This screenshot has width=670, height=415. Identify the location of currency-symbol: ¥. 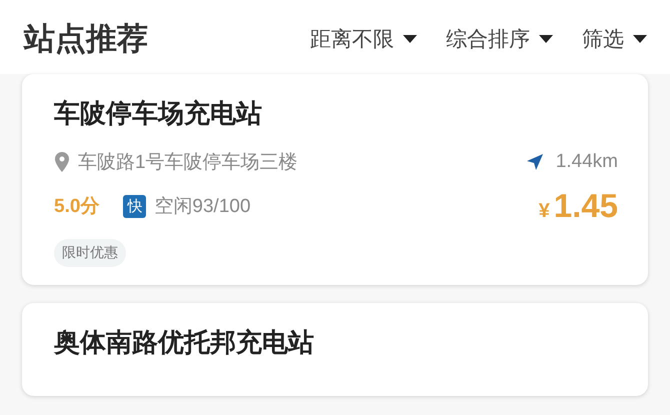
(544, 211).